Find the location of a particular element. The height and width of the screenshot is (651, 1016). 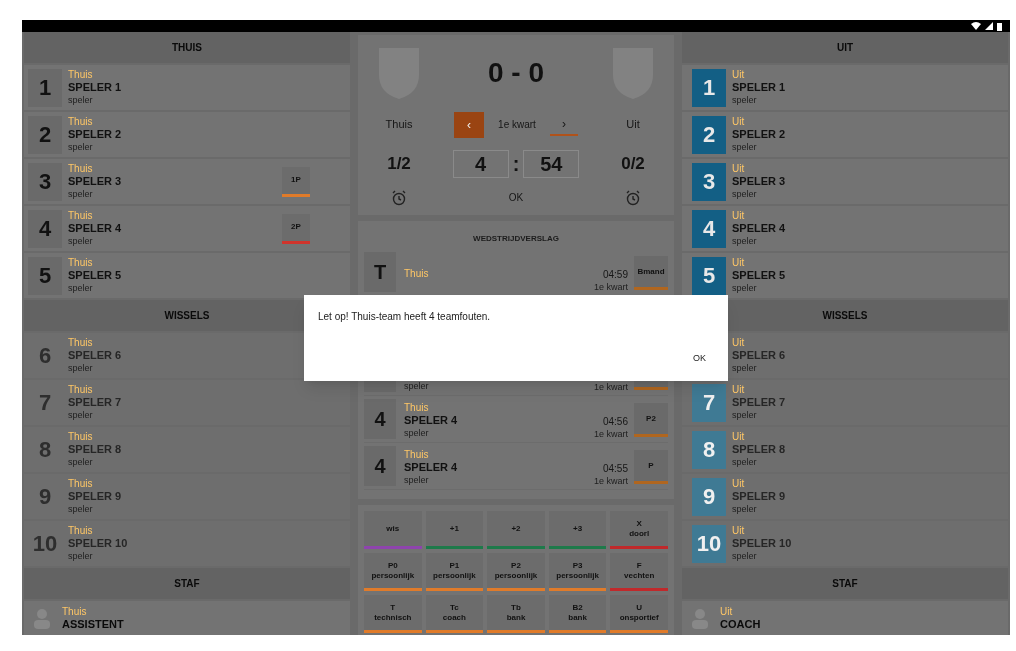

score: 0 - 0 is located at coordinates (516, 72).